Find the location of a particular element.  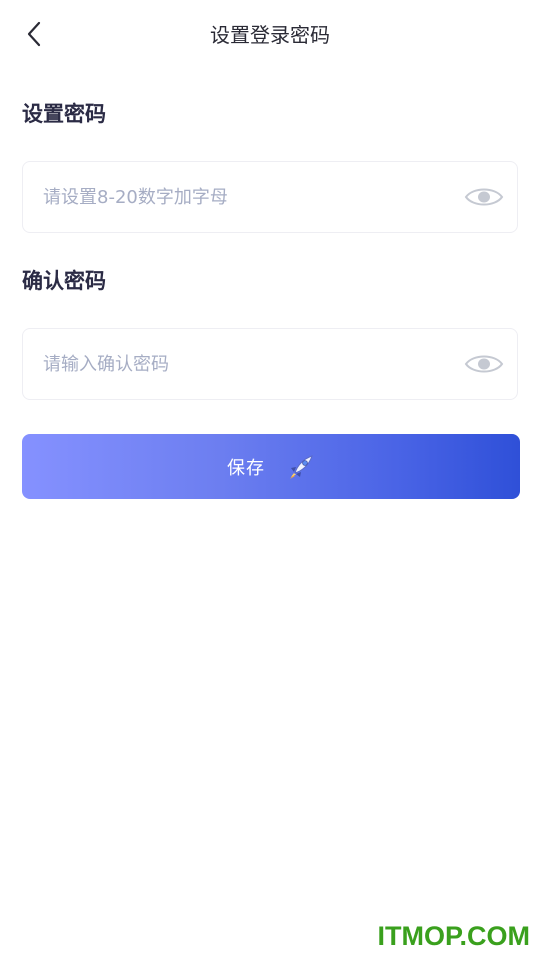

confirm-password-visibility-toggle is located at coordinates (484, 364).